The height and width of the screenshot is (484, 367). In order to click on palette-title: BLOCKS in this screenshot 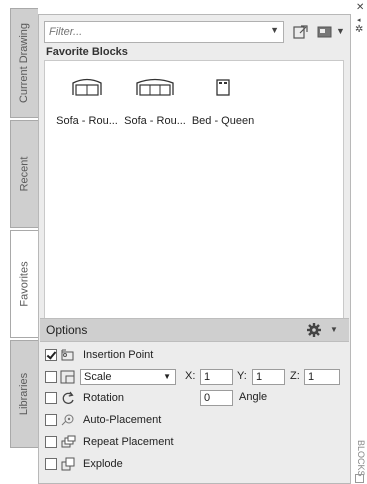, I will do `click(361, 458)`.